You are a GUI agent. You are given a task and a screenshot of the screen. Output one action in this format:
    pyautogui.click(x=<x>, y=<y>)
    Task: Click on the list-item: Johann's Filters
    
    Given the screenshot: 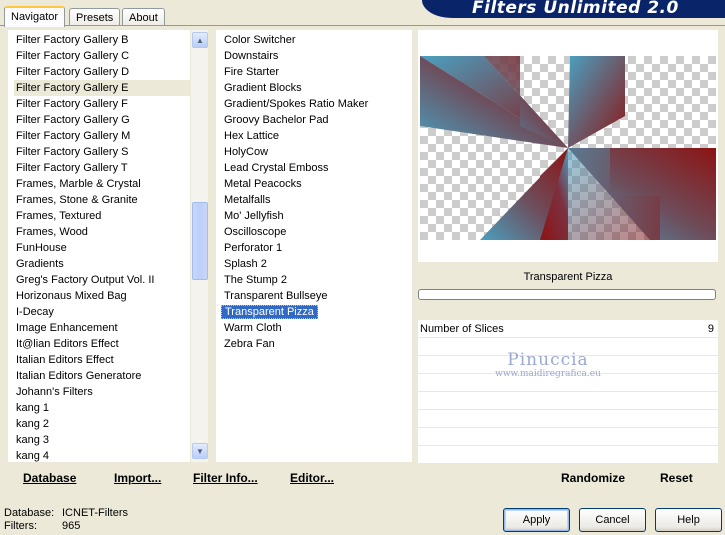 What is the action you would take?
    pyautogui.click(x=111, y=392)
    